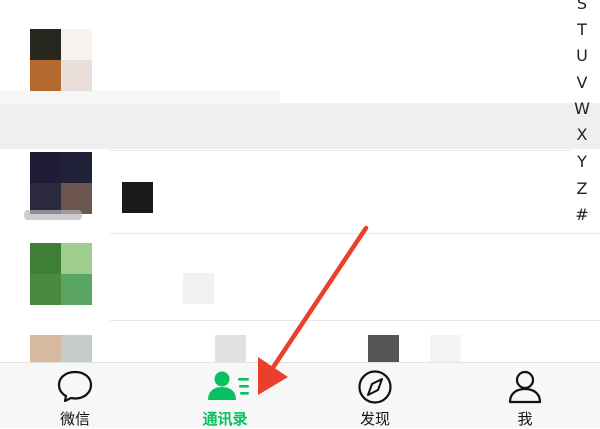 The height and width of the screenshot is (429, 600). I want to click on tab-me: 我, so click(525, 395).